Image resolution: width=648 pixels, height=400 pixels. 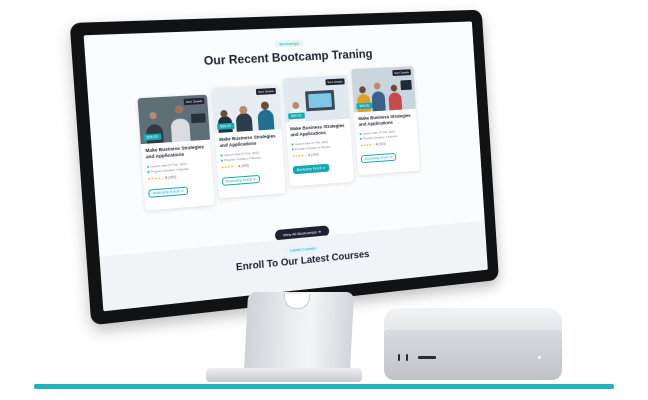 I want to click on floor-accent-line, so click(x=324, y=386).